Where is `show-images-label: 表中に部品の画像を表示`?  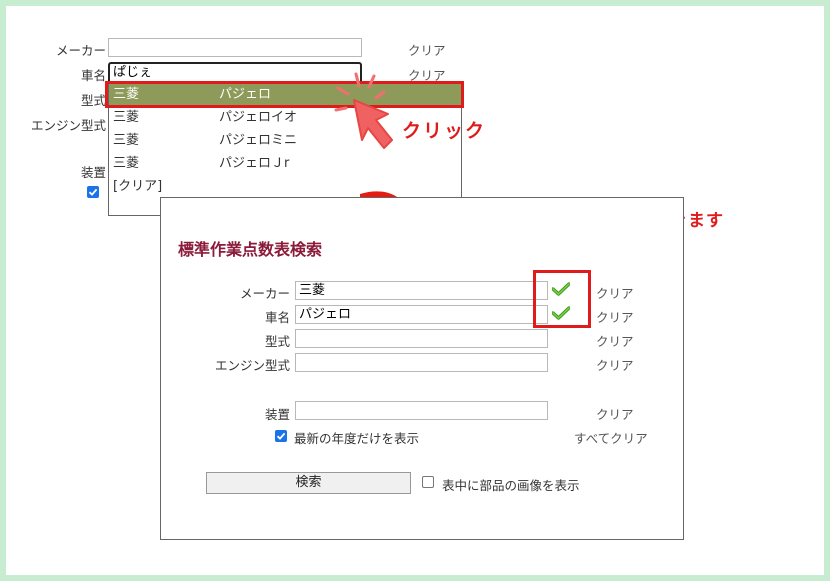
show-images-label: 表中に部品の画像を表示 is located at coordinates (511, 485).